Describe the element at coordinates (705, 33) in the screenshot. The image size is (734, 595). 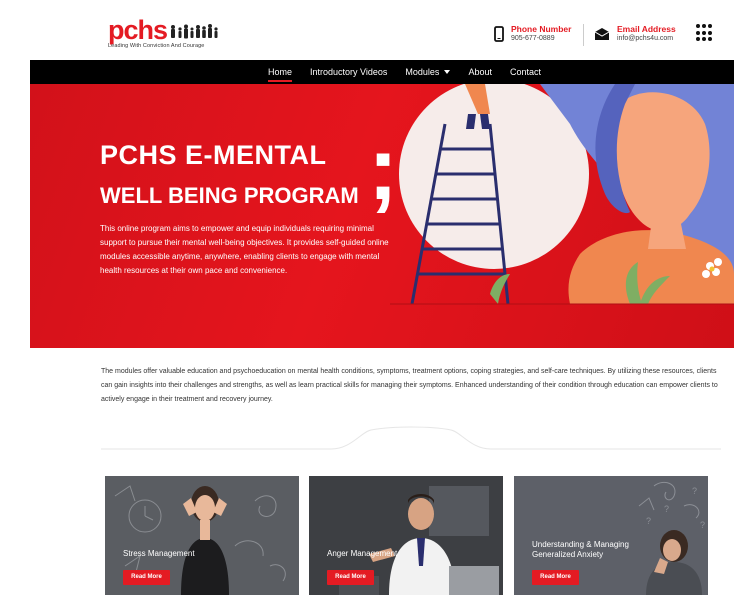
I see `grid-menu-icon` at that location.